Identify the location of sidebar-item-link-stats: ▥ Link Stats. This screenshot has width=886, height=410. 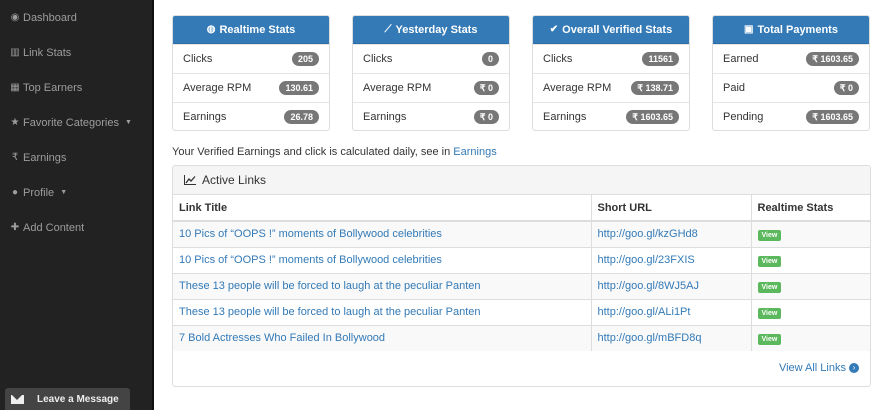
(77, 52).